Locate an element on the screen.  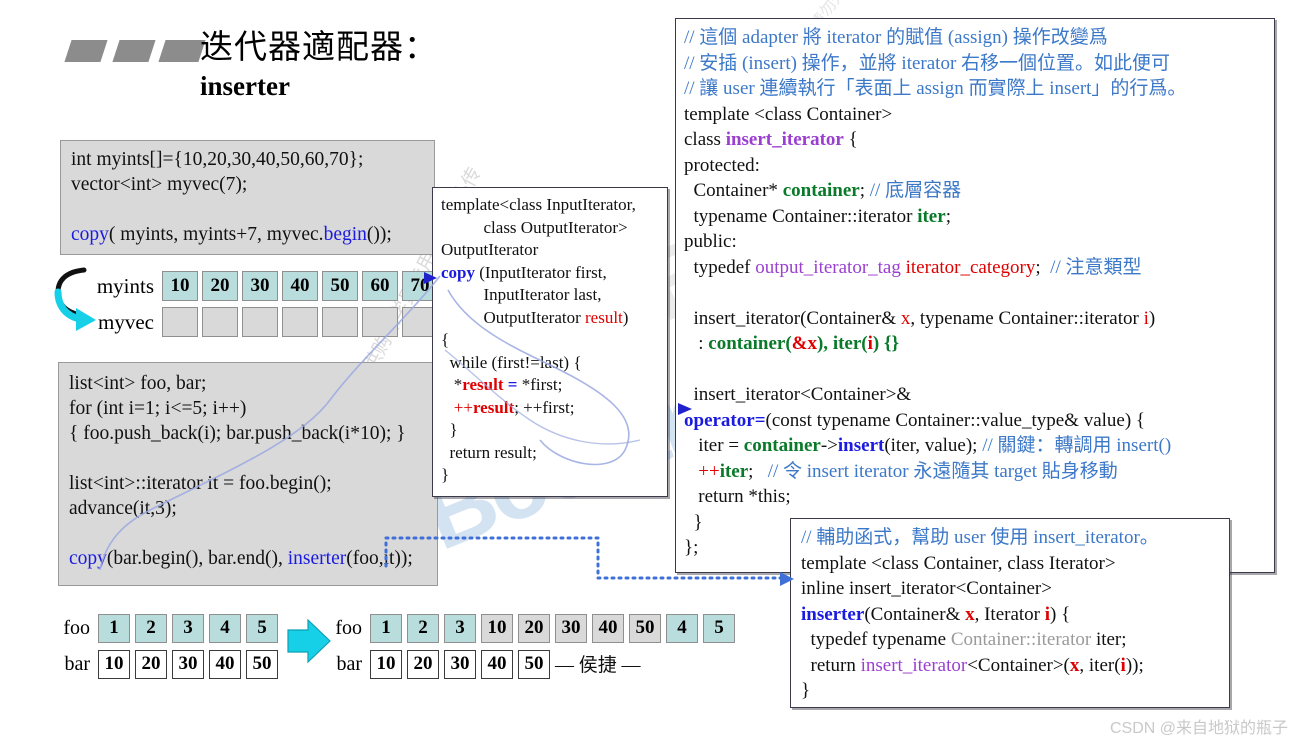
code-line: { is located at coordinates (551, 340).